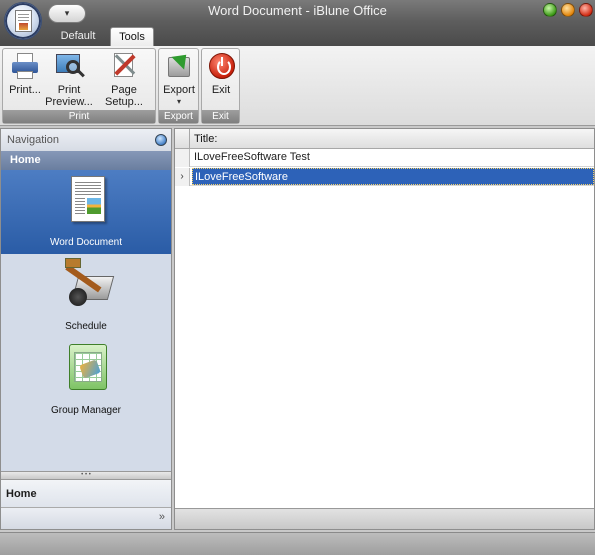 Image resolution: width=595 pixels, height=555 pixels. I want to click on navigation-header-label: Navigation, so click(33, 140).